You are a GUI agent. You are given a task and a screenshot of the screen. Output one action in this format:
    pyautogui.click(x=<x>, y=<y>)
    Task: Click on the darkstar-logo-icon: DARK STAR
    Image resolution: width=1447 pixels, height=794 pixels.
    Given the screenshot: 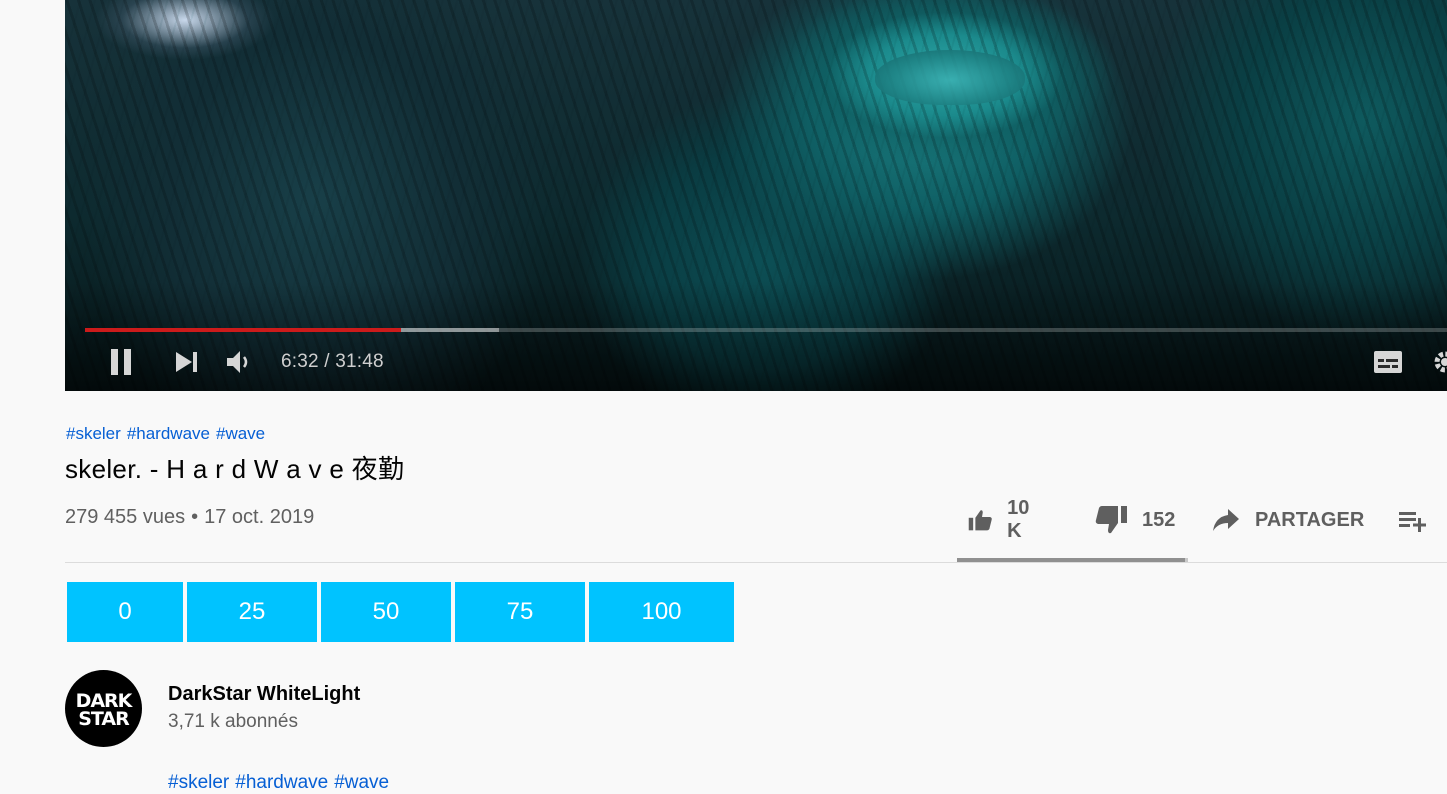 What is the action you would take?
    pyautogui.click(x=105, y=710)
    